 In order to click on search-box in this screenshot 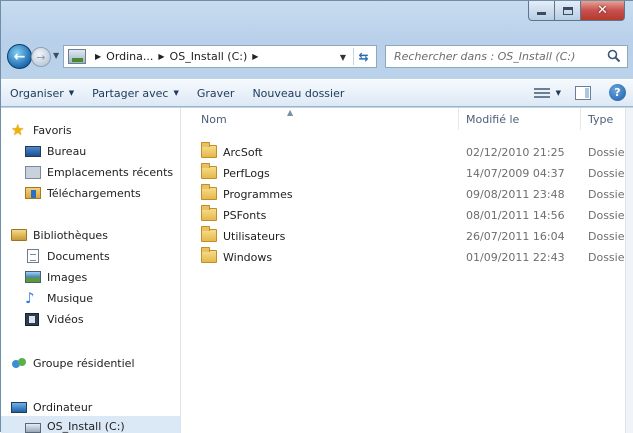, I will do `click(506, 56)`.